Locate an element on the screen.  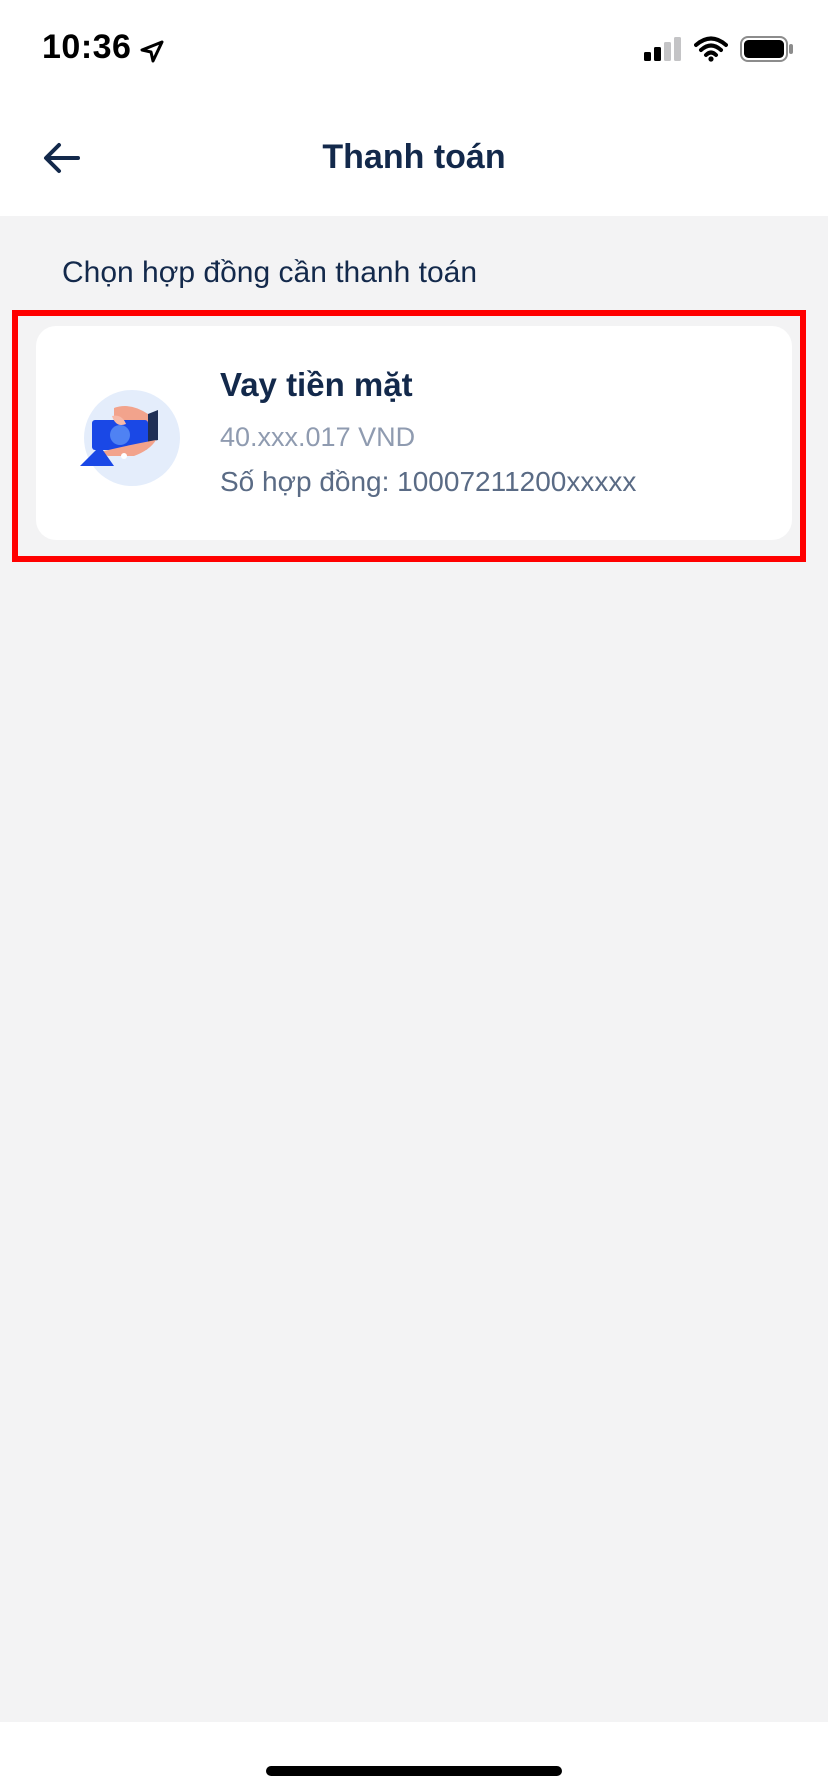
cash-loan-icon is located at coordinates (132, 438).